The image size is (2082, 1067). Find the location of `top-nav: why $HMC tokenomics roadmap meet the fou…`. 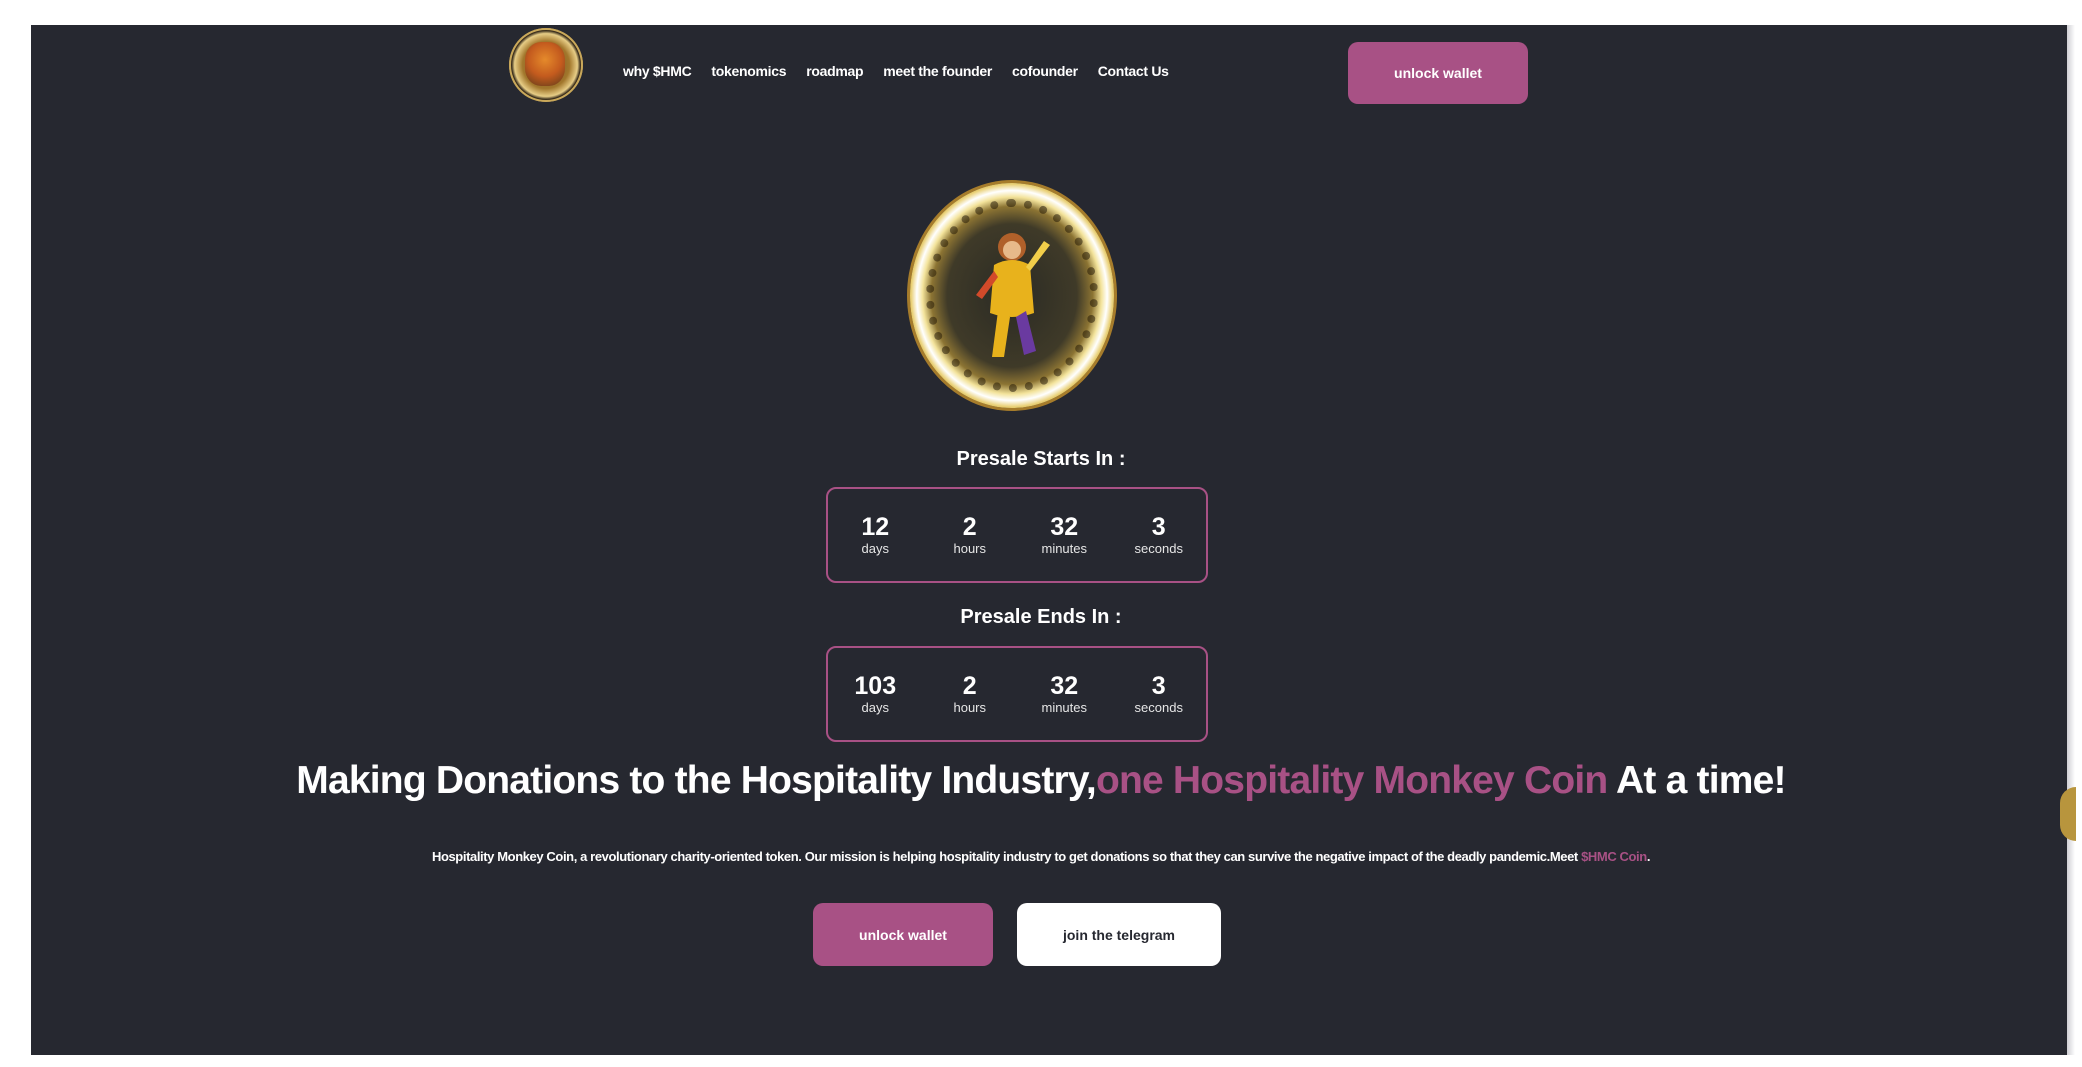

top-nav: why $HMC tokenomics roadmap meet the fou… is located at coordinates (896, 71).